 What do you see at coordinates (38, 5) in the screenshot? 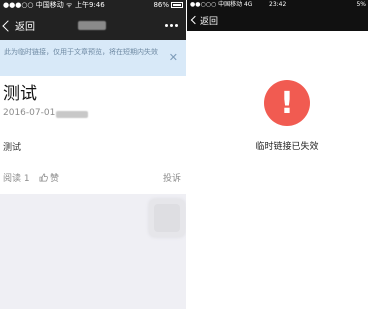
I see `carrier-signal: ●●●○○ 中国移动 ᯤ` at bounding box center [38, 5].